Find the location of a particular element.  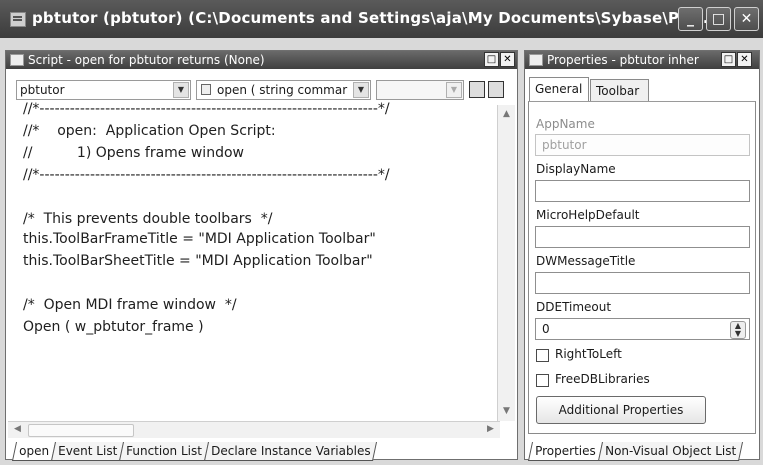

scroll-right-icon: ▶ is located at coordinates (490, 429).